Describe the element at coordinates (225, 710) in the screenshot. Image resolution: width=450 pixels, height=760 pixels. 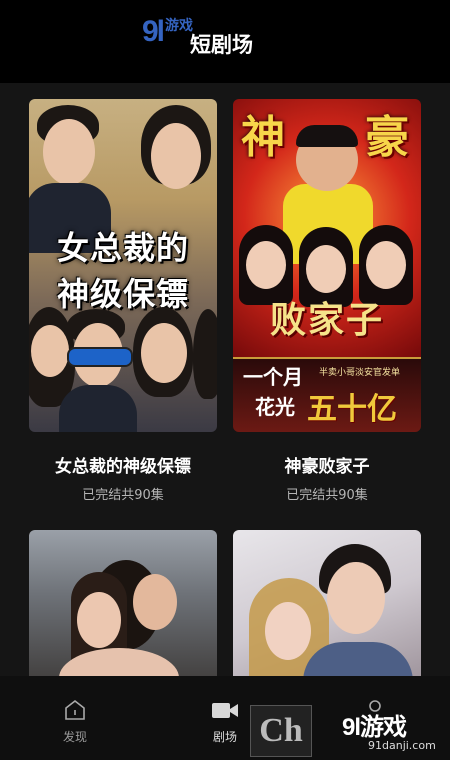
I see `video-icon` at that location.